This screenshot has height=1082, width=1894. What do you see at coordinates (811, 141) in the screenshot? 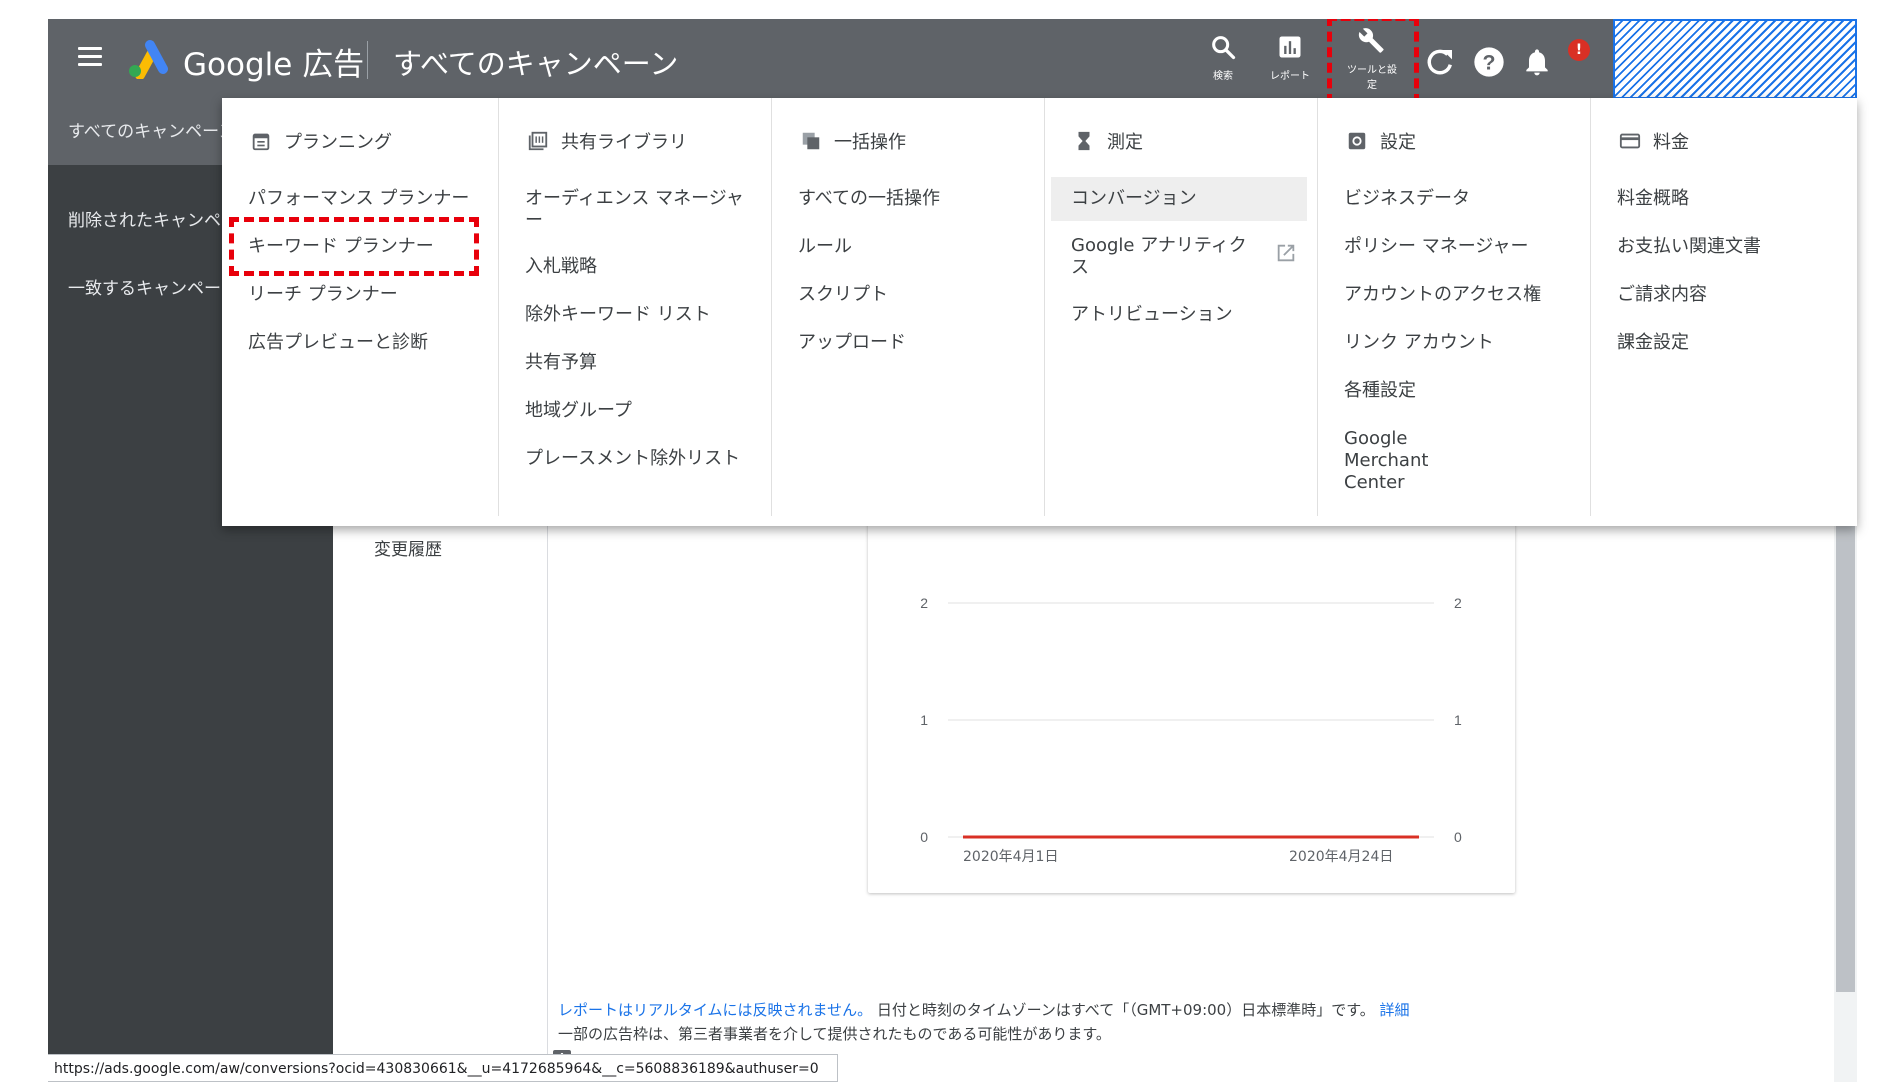
I see `bulk-icon` at bounding box center [811, 141].